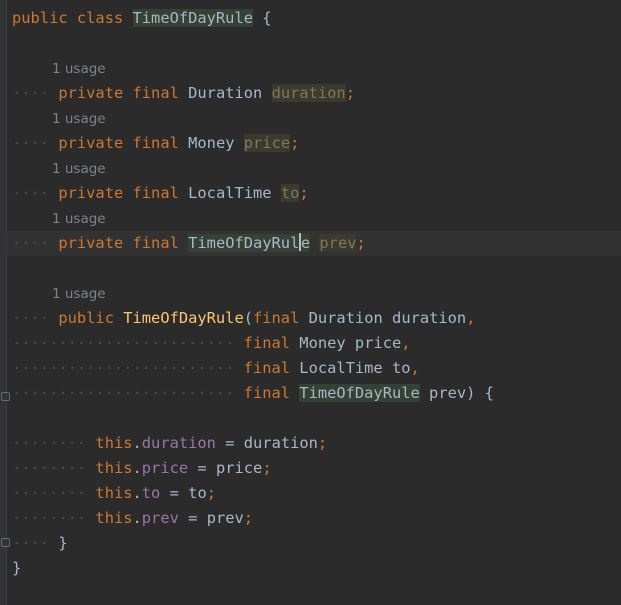 The image size is (621, 605). I want to click on paren-brace: ) {, so click(480, 393).